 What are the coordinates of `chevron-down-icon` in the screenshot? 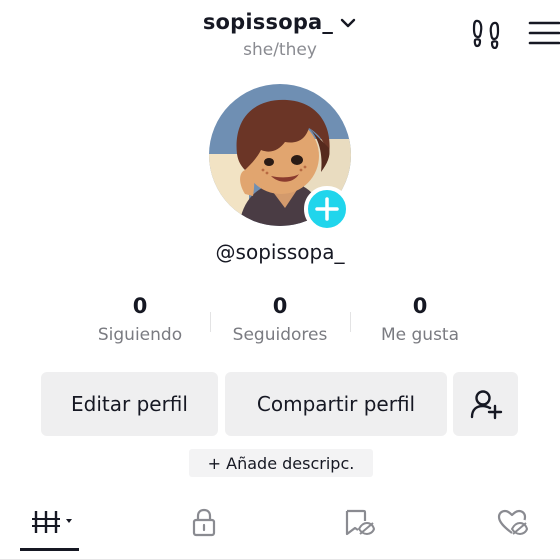 It's located at (348, 23).